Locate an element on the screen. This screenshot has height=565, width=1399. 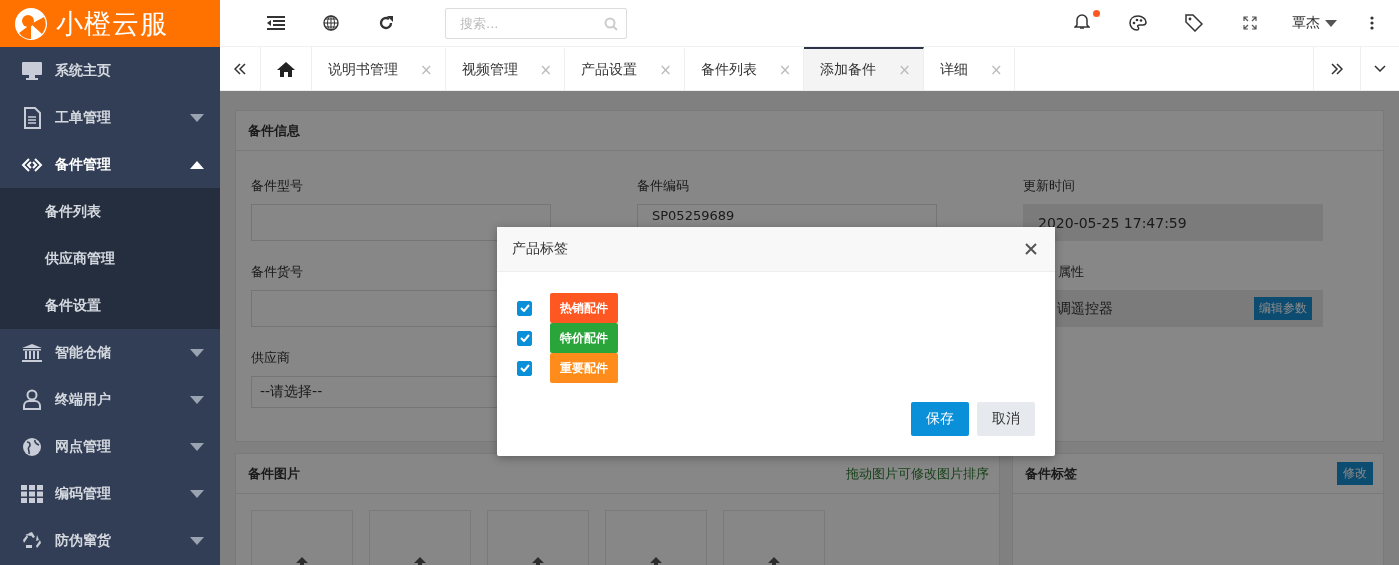
sidebar-item: 防伪窜货 is located at coordinates (110, 540).